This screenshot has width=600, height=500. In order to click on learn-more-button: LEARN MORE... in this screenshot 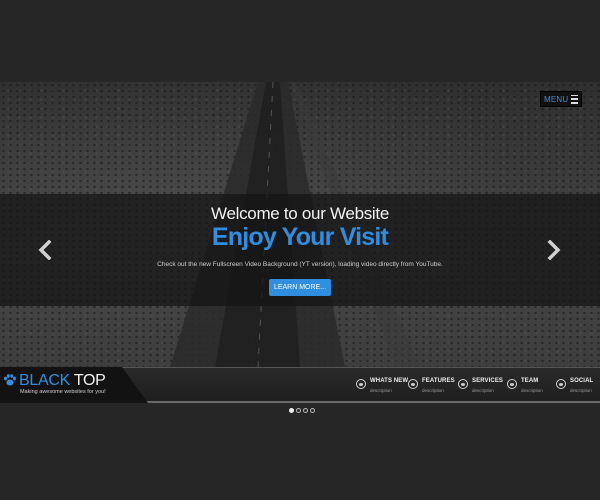, I will do `click(300, 287)`.